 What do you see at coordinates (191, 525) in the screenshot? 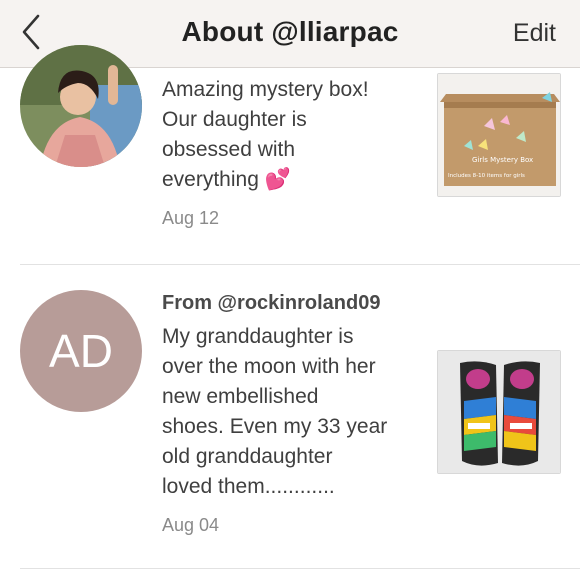
I see `review-date: Aug 04` at bounding box center [191, 525].